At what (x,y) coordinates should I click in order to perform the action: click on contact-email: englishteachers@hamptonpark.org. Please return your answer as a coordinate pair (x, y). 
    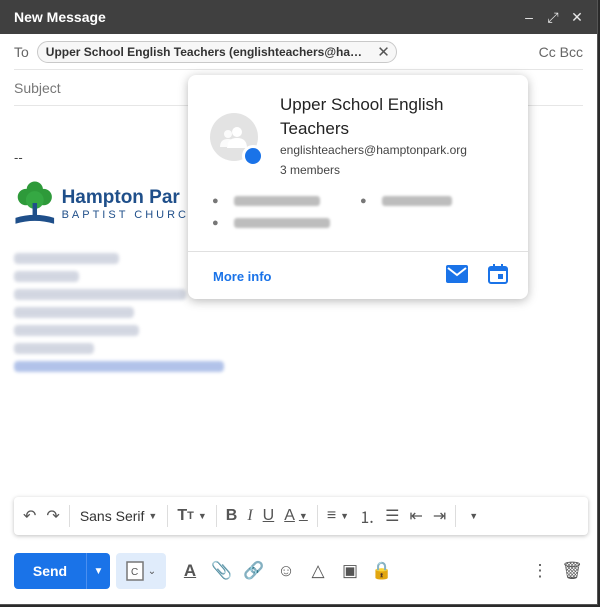
    Looking at the image, I should click on (373, 150).